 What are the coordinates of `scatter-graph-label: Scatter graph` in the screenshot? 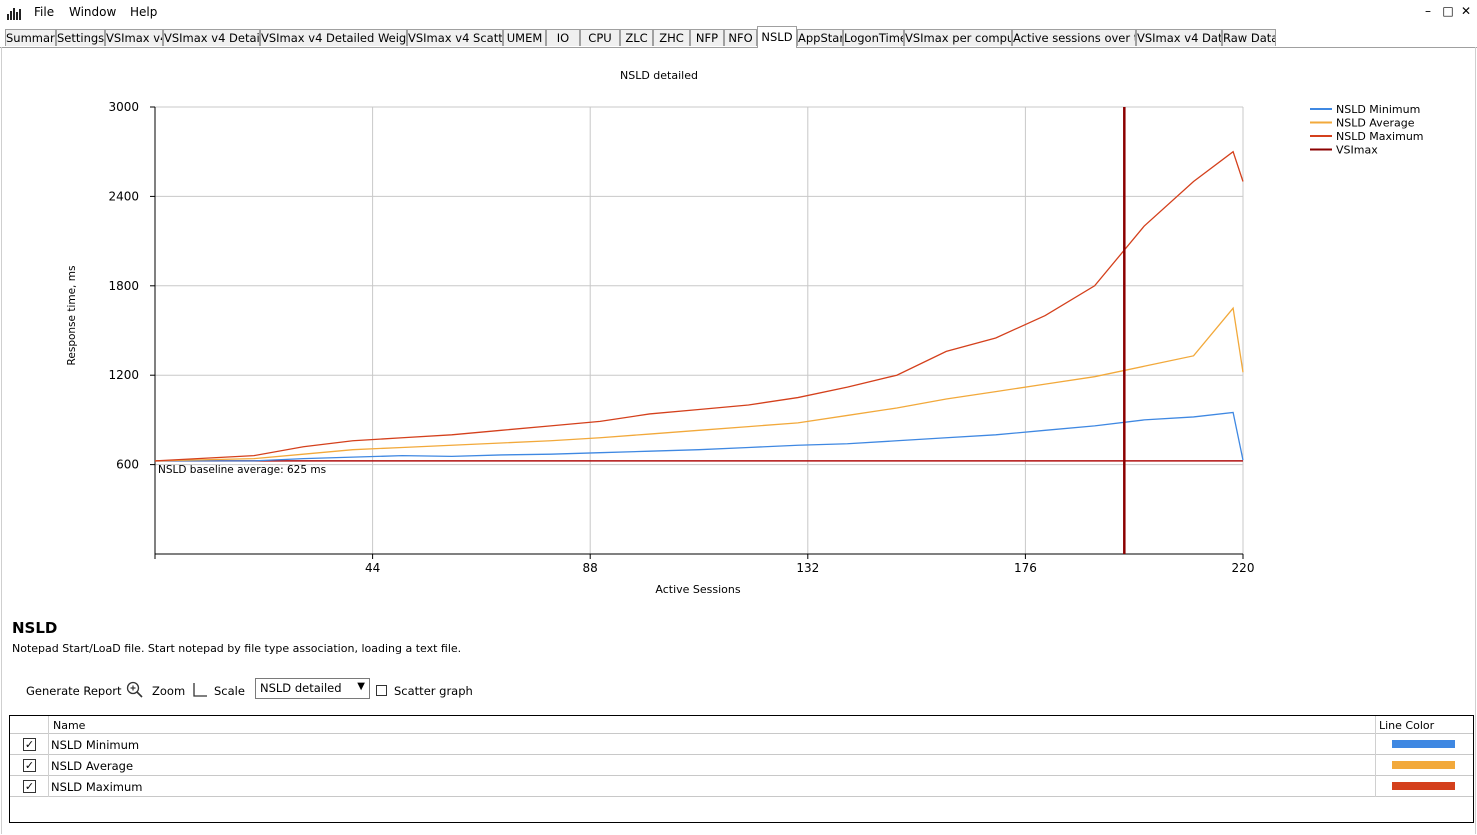 It's located at (433, 691).